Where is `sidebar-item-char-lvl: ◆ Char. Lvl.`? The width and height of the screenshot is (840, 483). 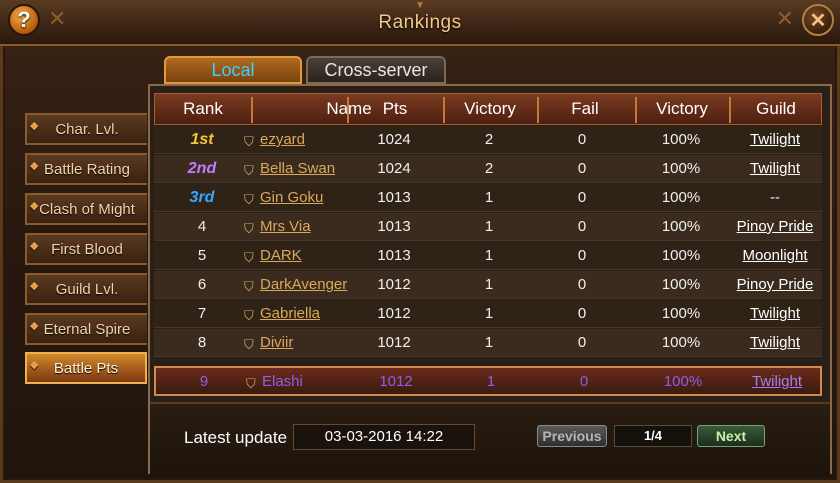 sidebar-item-char-lvl: ◆ Char. Lvl. is located at coordinates (86, 129).